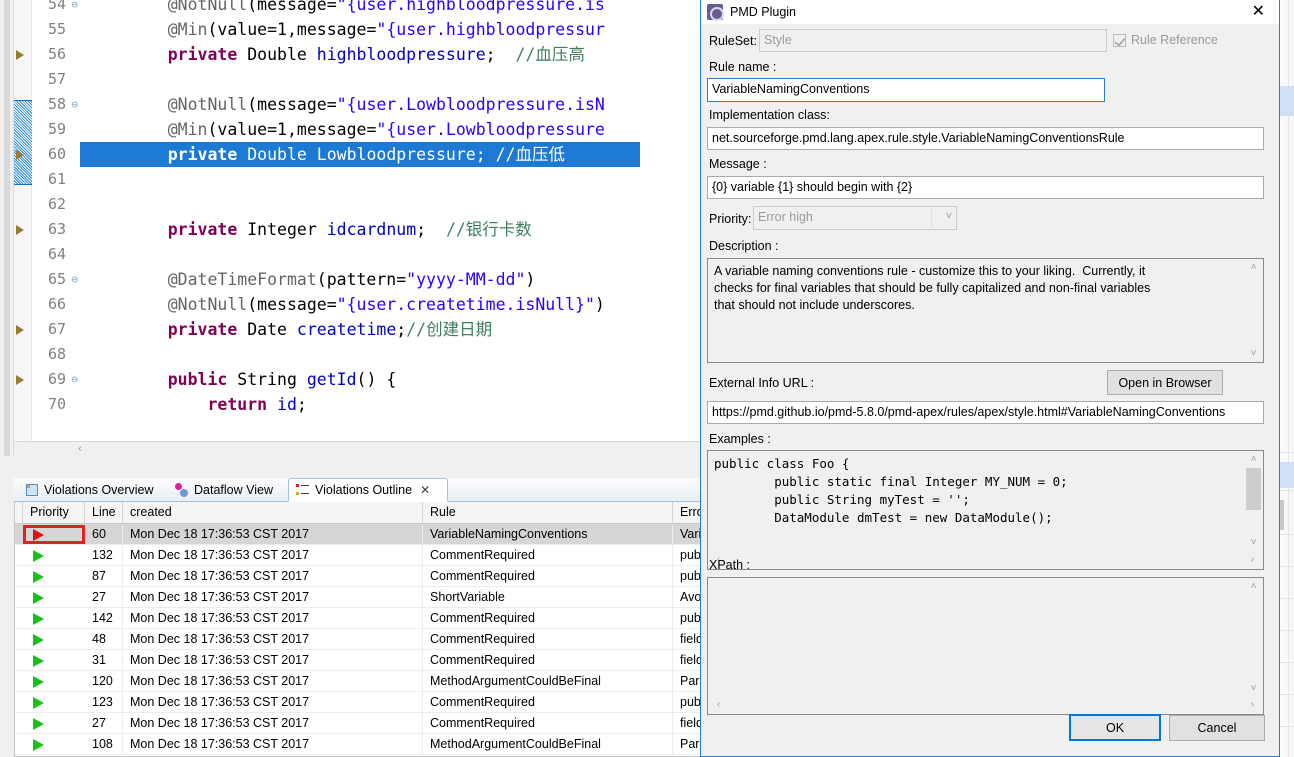 The height and width of the screenshot is (757, 1294). I want to click on code-line: private Date createtime;//创建日期, so click(286, 329).